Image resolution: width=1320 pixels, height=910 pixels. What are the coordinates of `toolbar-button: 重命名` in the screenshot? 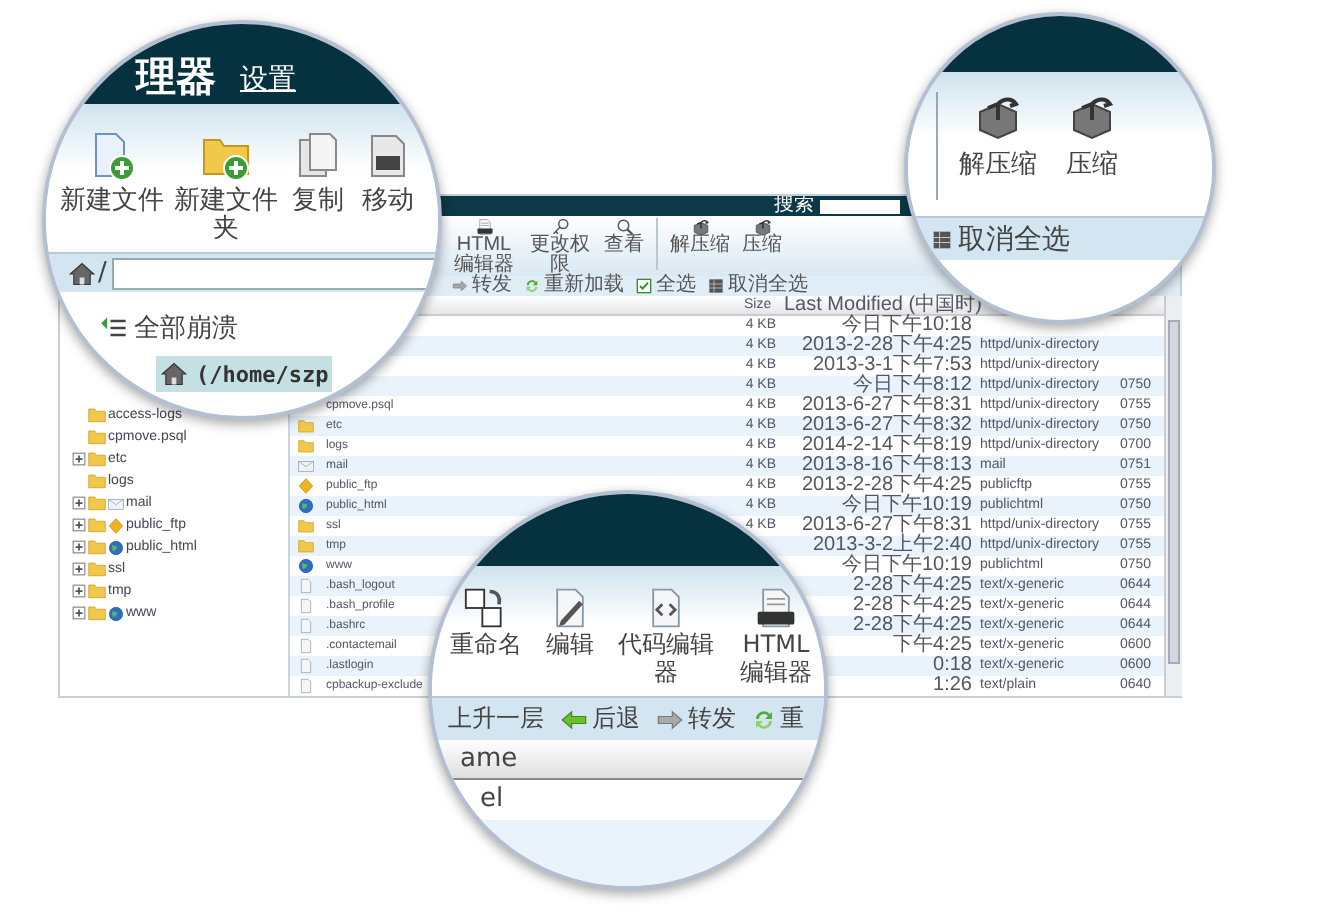 It's located at (486, 622).